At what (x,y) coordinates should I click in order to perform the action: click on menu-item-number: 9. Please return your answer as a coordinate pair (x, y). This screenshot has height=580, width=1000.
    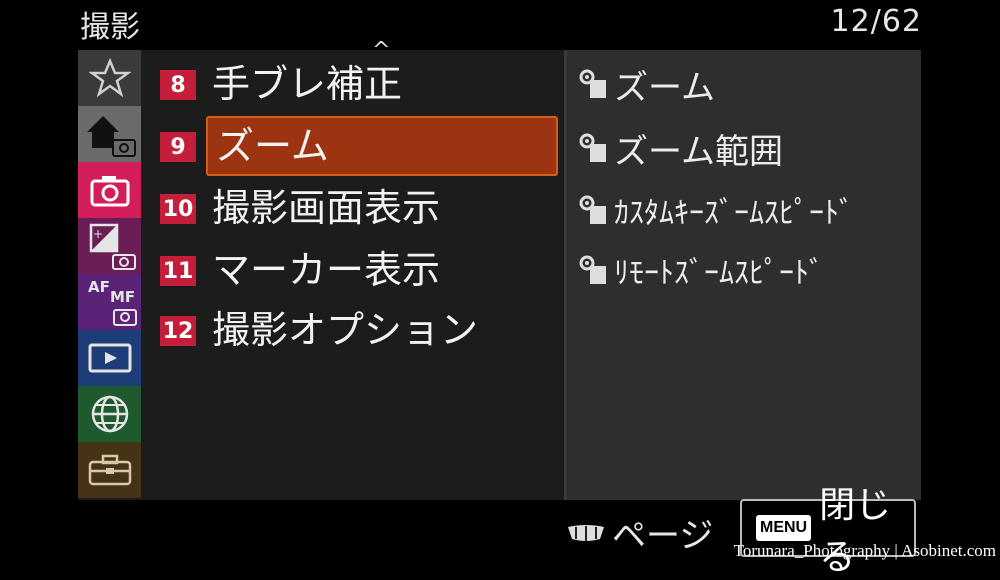
    Looking at the image, I should click on (178, 147).